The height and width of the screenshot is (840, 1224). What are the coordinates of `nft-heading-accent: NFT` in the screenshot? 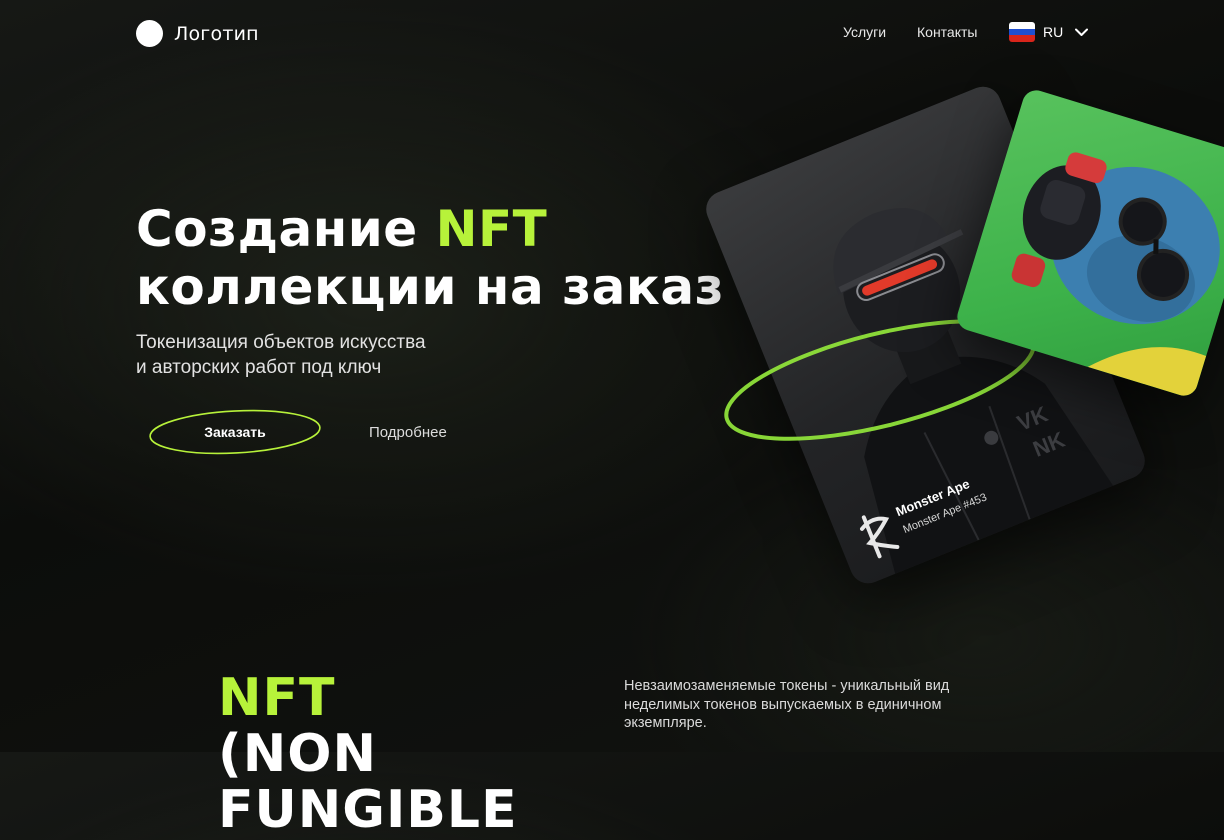 It's located at (277, 698).